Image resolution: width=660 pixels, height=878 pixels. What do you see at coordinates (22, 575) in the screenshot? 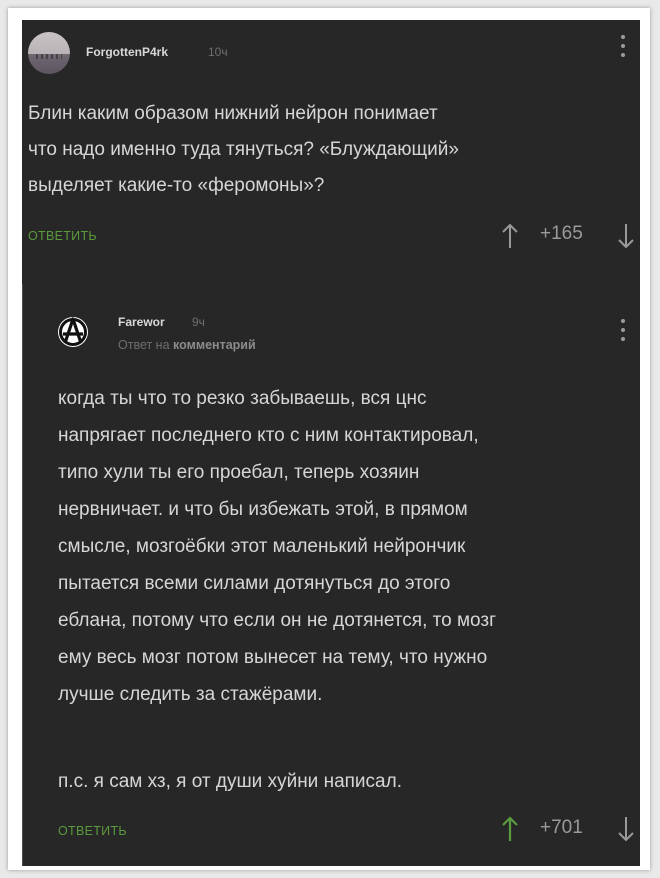
I see `thread-indent-line` at bounding box center [22, 575].